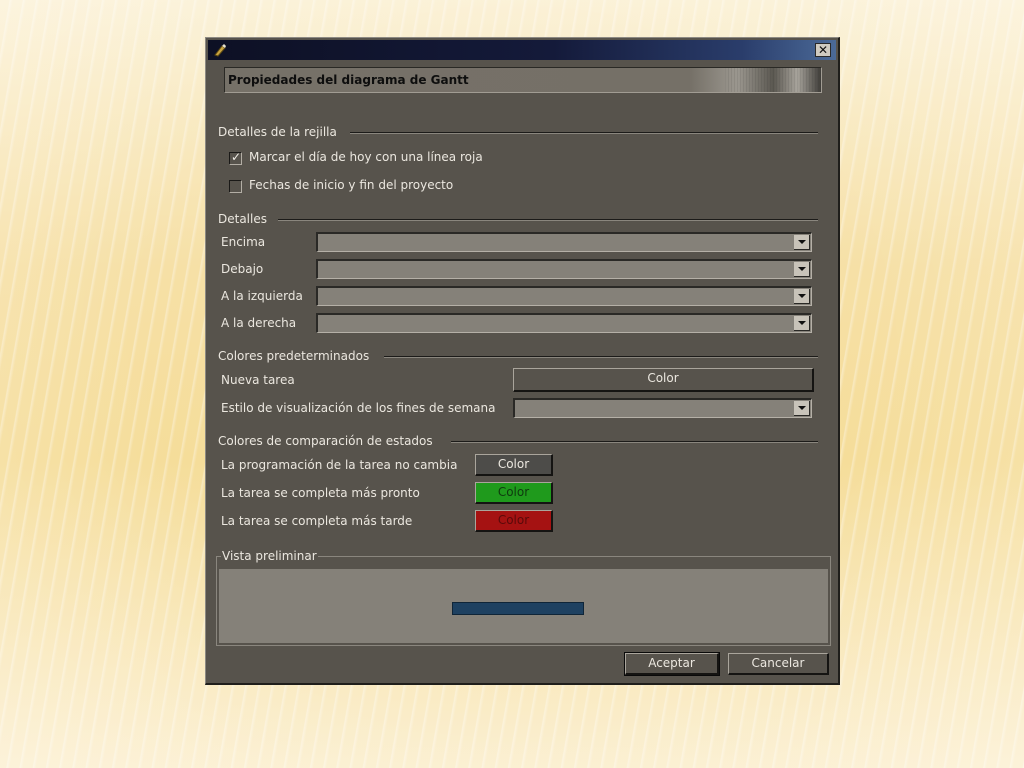 The height and width of the screenshot is (768, 1024). What do you see at coordinates (258, 380) in the screenshot?
I see `new-task-label: Nueva tarea` at bounding box center [258, 380].